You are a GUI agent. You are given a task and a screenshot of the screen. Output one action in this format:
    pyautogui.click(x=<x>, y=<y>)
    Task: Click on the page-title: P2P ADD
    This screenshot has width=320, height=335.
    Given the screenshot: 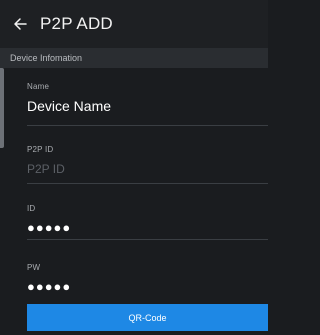 What is the action you would take?
    pyautogui.click(x=76, y=23)
    